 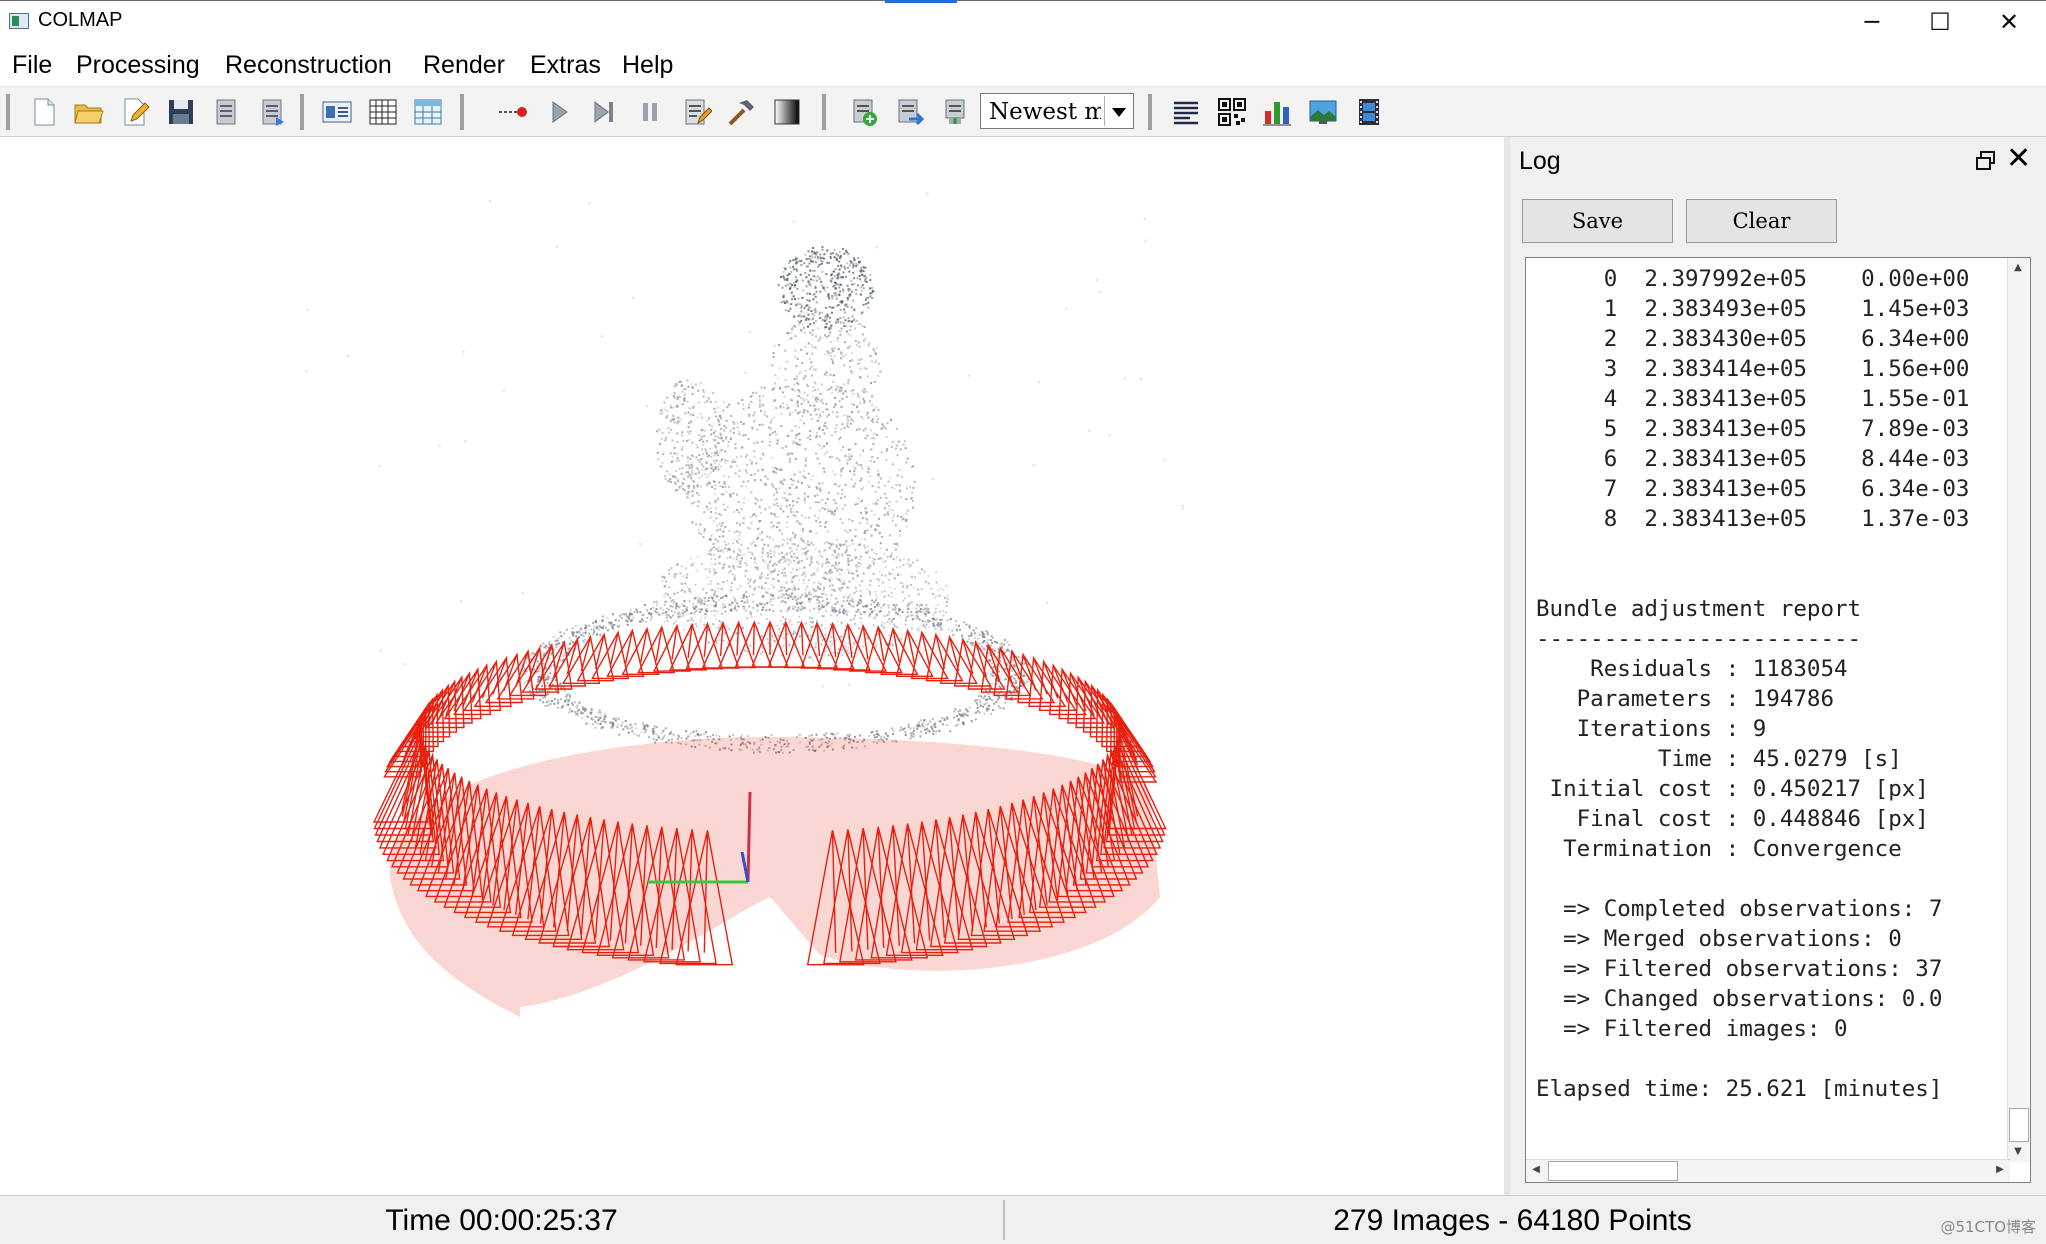 I want to click on close-button: ✕, so click(x=2009, y=22).